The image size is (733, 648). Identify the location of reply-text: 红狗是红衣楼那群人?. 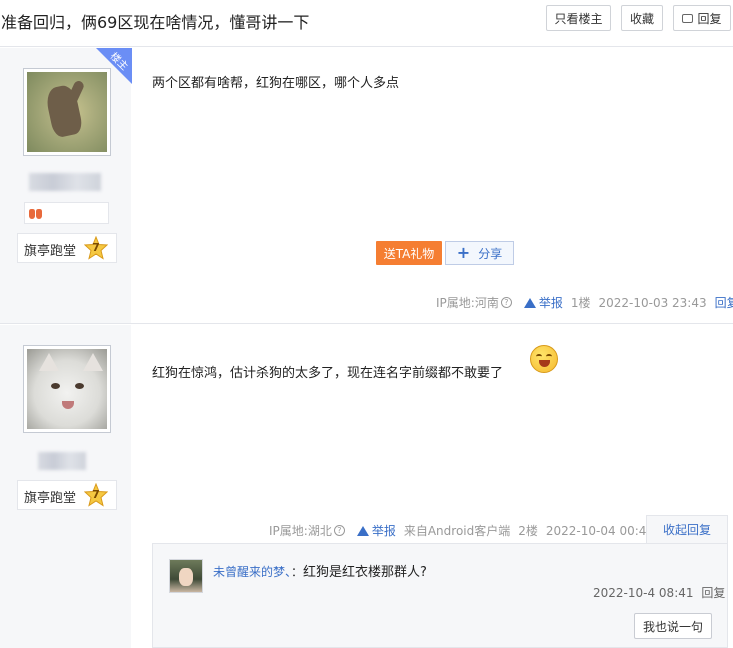
(365, 572).